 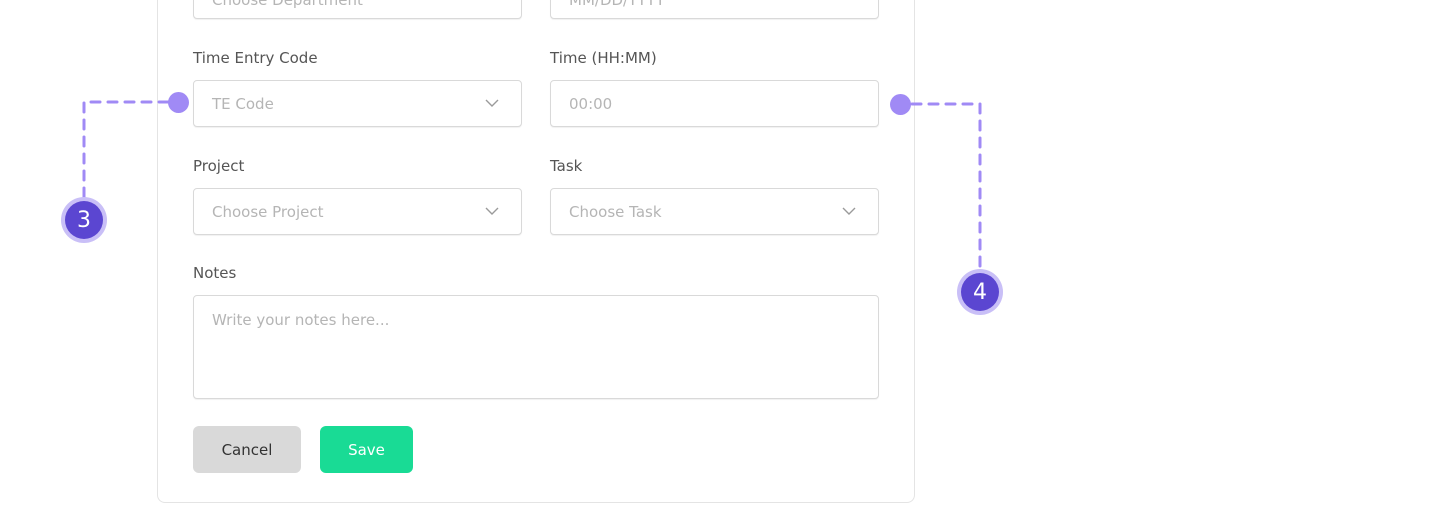 I want to click on task-select: Choose Task, so click(x=714, y=211).